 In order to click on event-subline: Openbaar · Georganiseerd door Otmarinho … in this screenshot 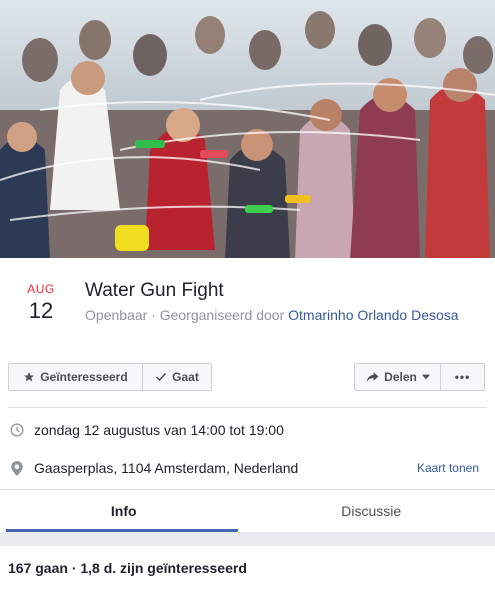, I will do `click(275, 315)`.